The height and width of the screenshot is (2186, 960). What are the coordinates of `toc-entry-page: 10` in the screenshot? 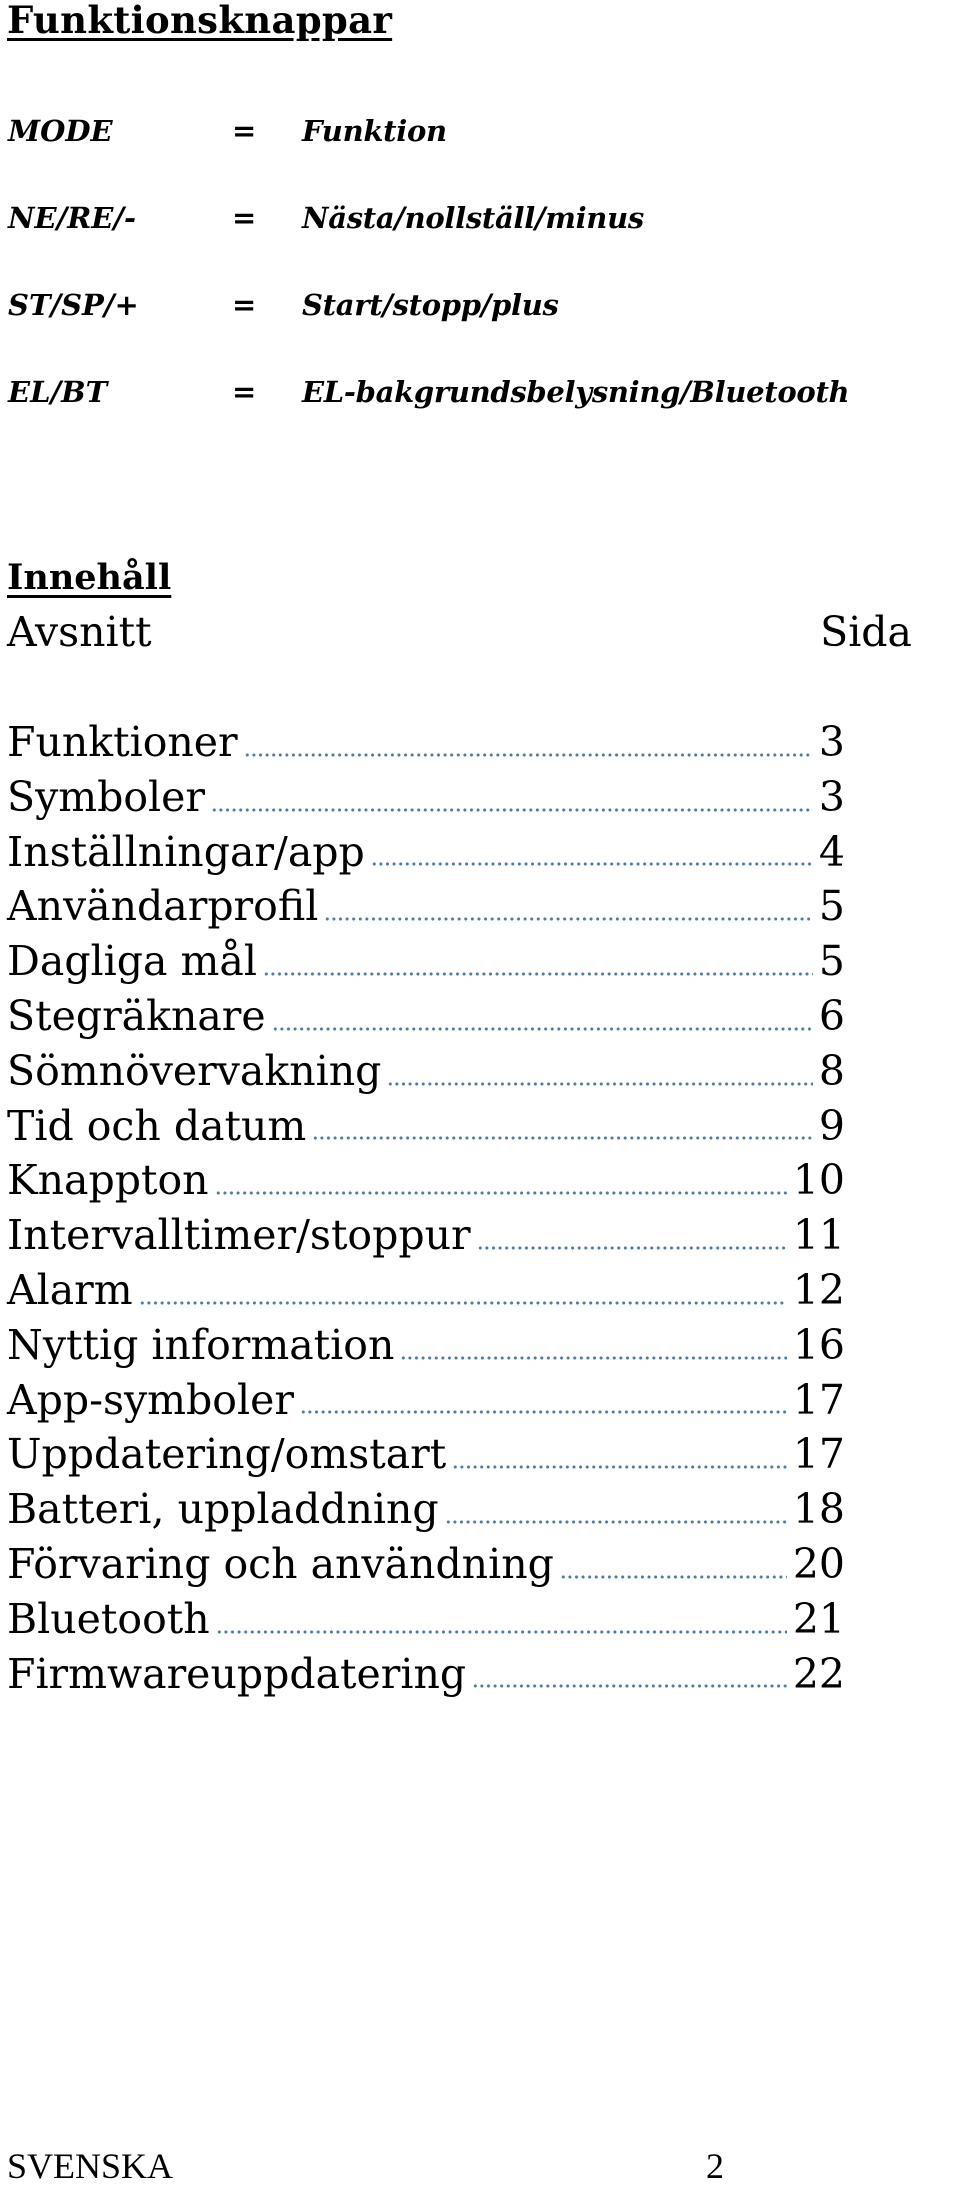 It's located at (818, 1180).